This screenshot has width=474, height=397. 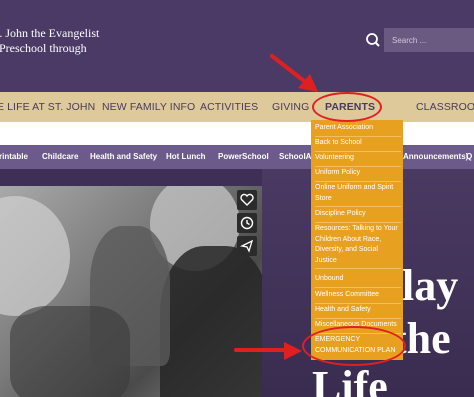 I want to click on nav-life-at-st-john: E LIFE AT ST. JOHN, so click(x=47, y=107).